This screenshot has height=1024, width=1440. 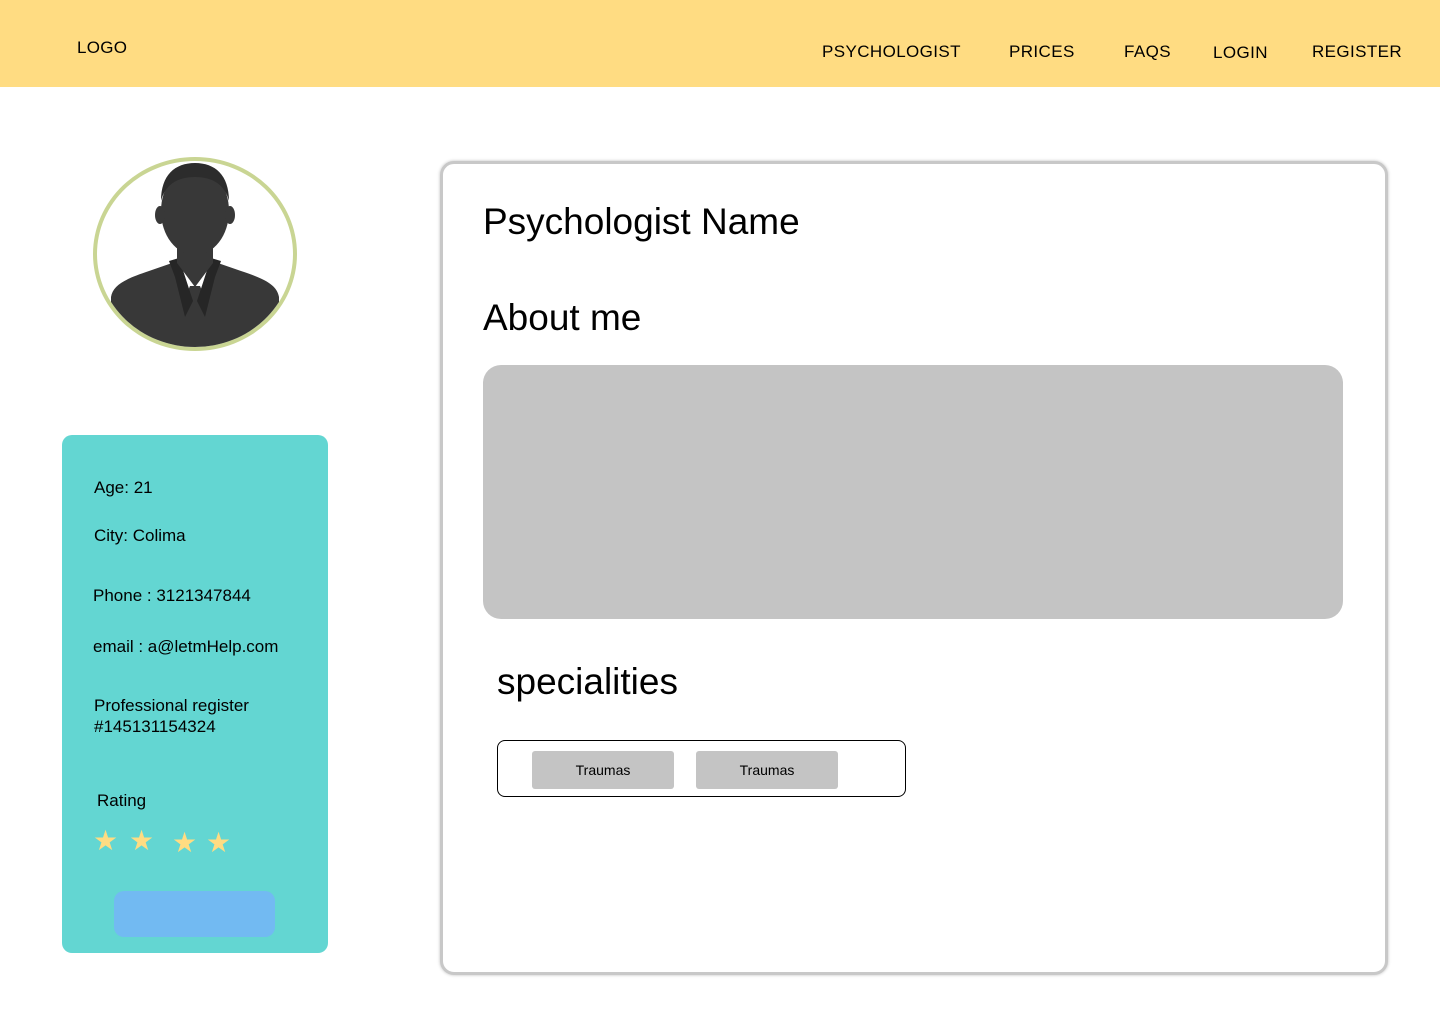 What do you see at coordinates (168, 842) in the screenshot?
I see `rating-stars: ★ ★ ★ ★` at bounding box center [168, 842].